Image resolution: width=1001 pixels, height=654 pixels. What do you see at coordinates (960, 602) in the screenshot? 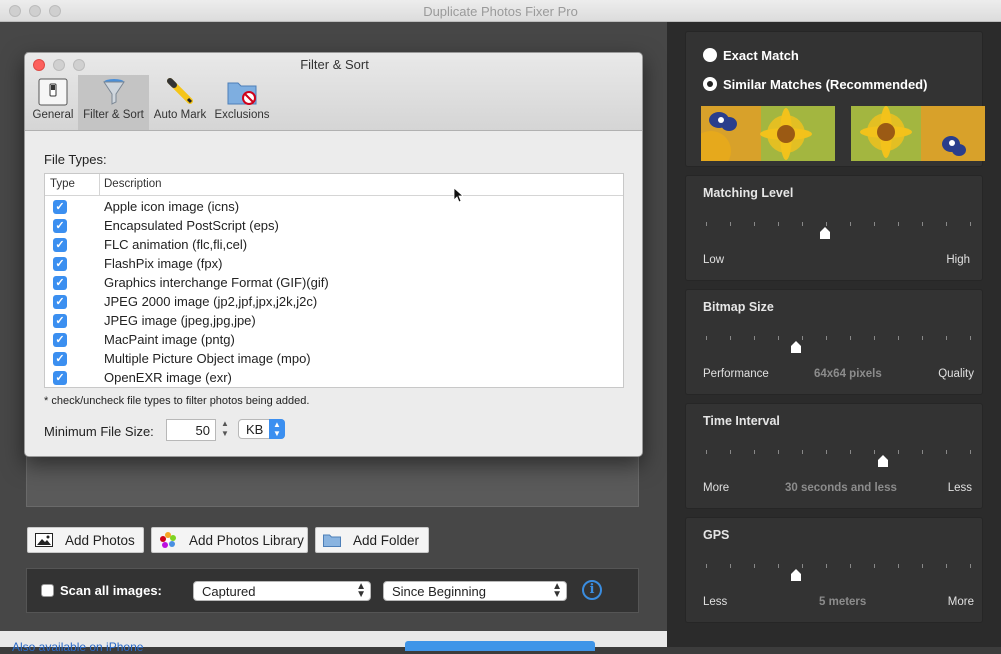
I see `gps-more-label: More` at bounding box center [960, 602].